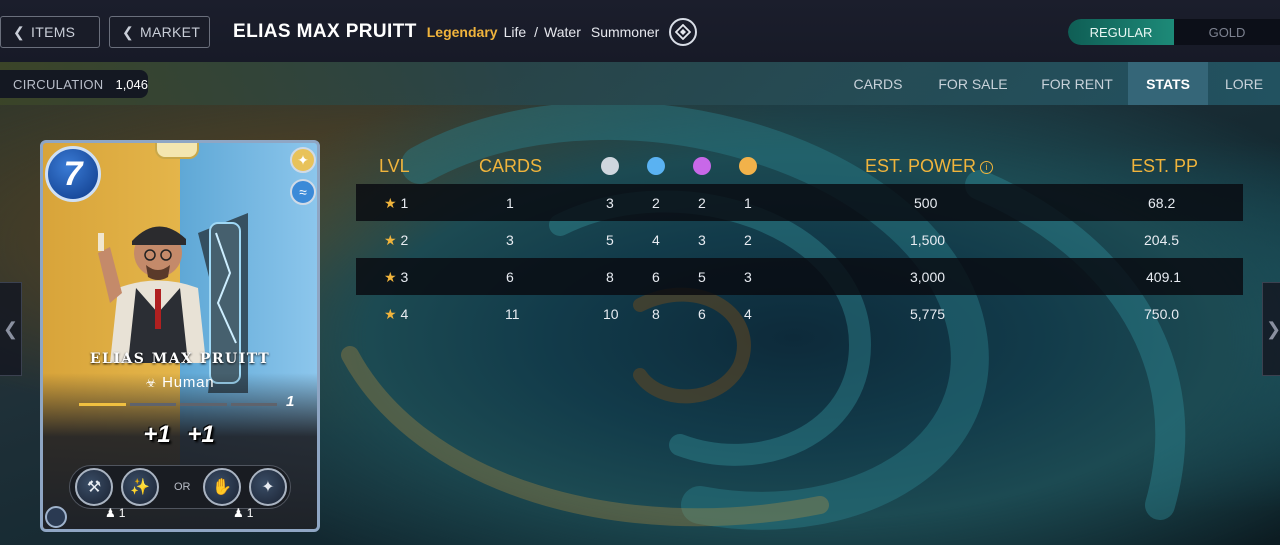 The image size is (1280, 545). Describe the element at coordinates (562, 32) in the screenshot. I see `element-secondary: Water` at that location.